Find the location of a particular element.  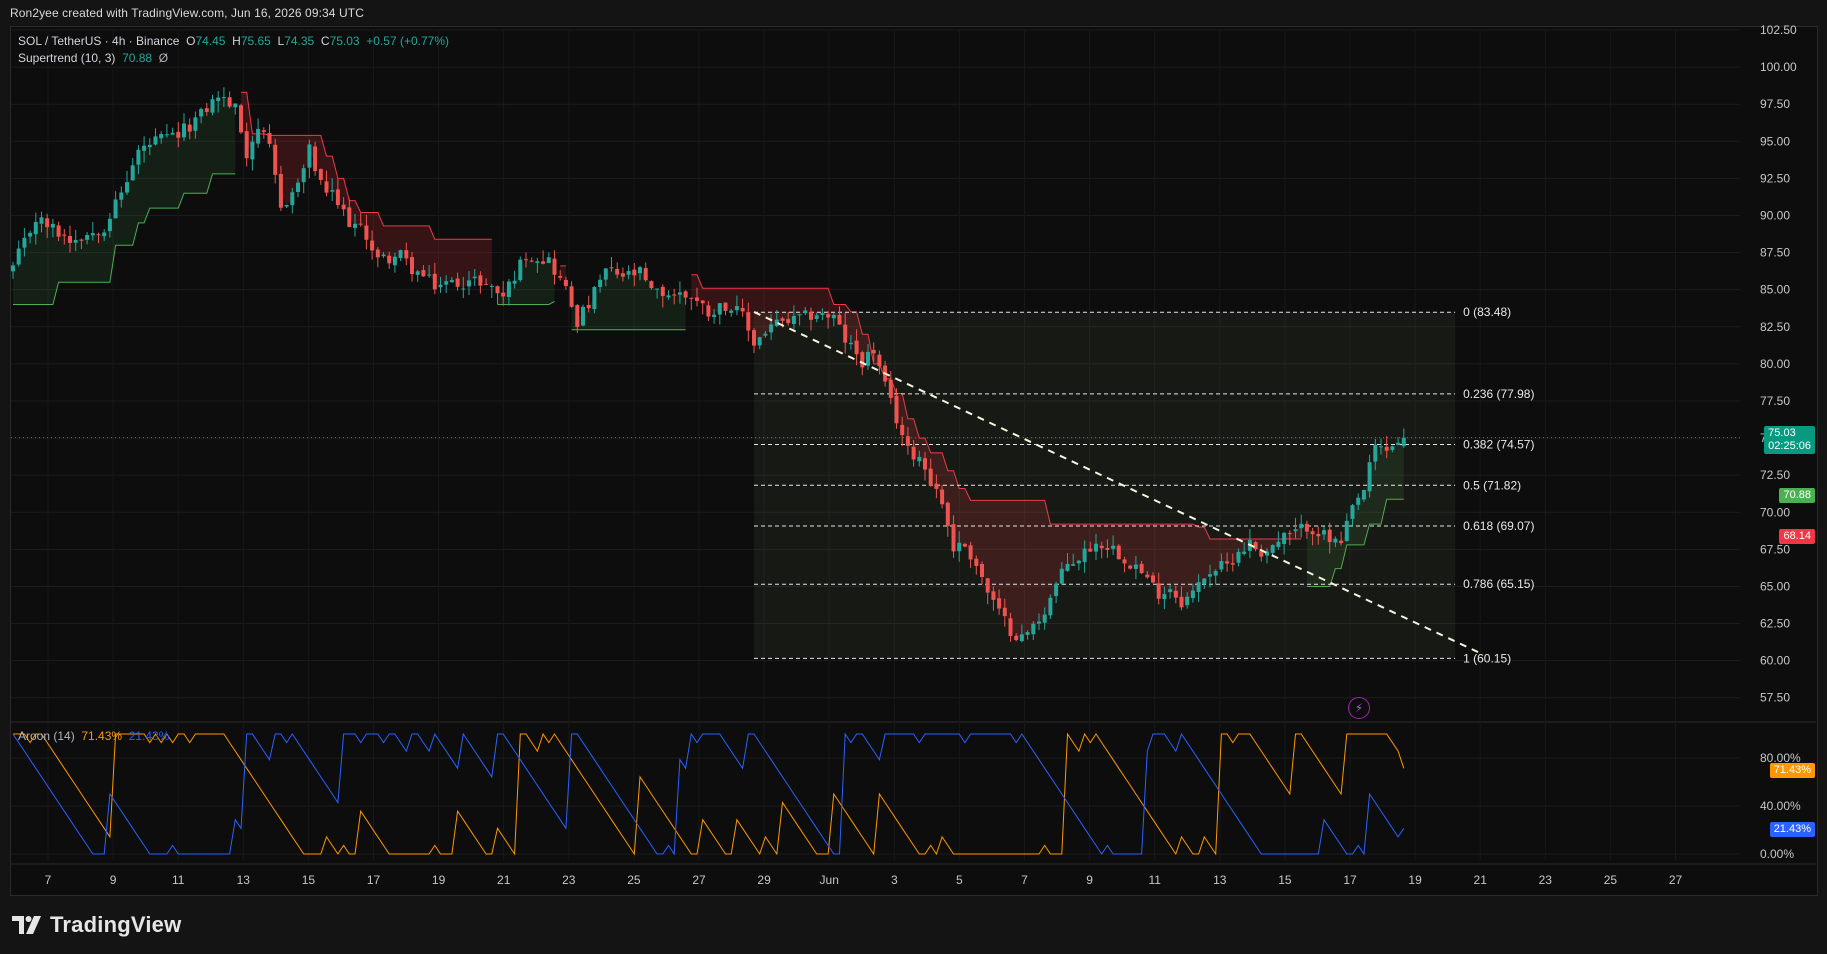

price-axis-tick-label: 95.00 is located at coordinates (1775, 141).